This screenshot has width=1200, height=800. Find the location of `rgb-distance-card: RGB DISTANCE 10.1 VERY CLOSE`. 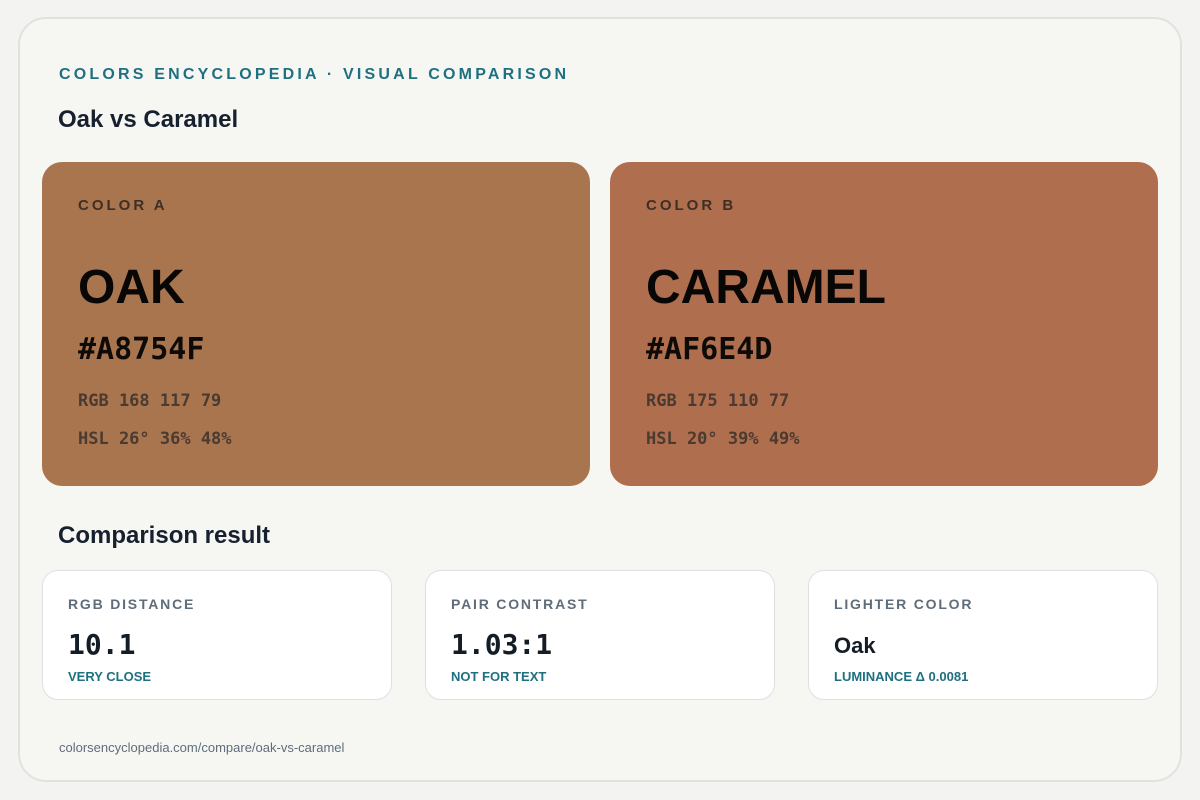

rgb-distance-card: RGB DISTANCE 10.1 VERY CLOSE is located at coordinates (217, 635).